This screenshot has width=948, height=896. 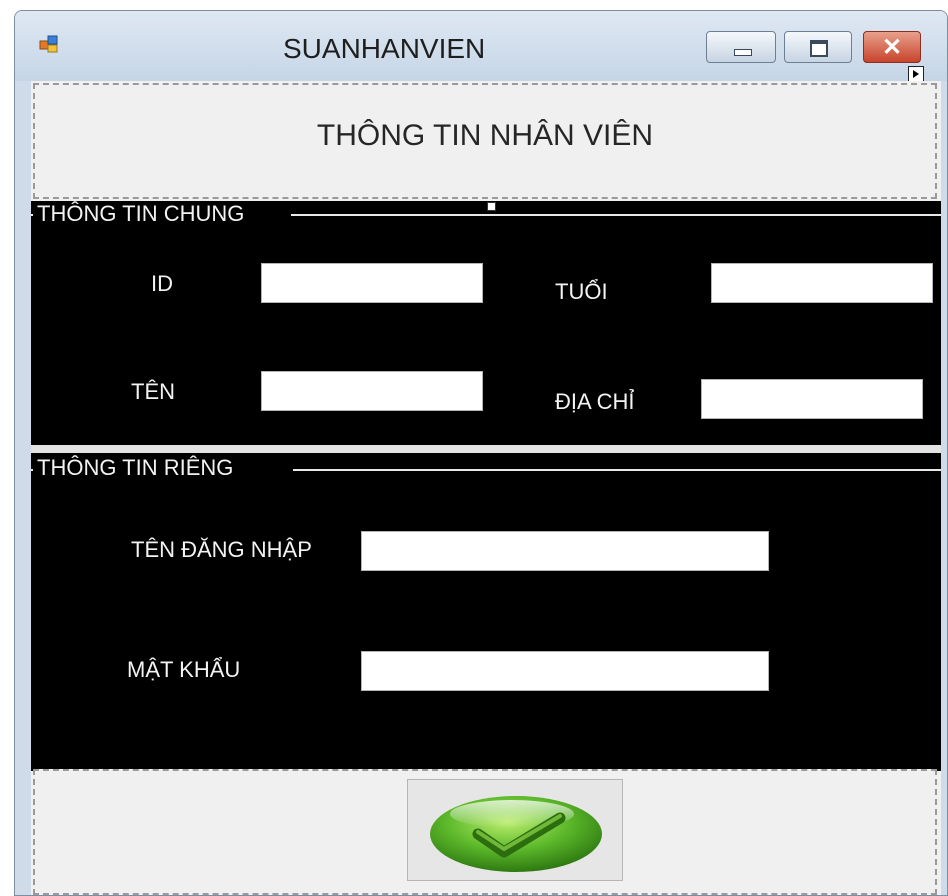 I want to click on footer-panel, so click(x=485, y=832).